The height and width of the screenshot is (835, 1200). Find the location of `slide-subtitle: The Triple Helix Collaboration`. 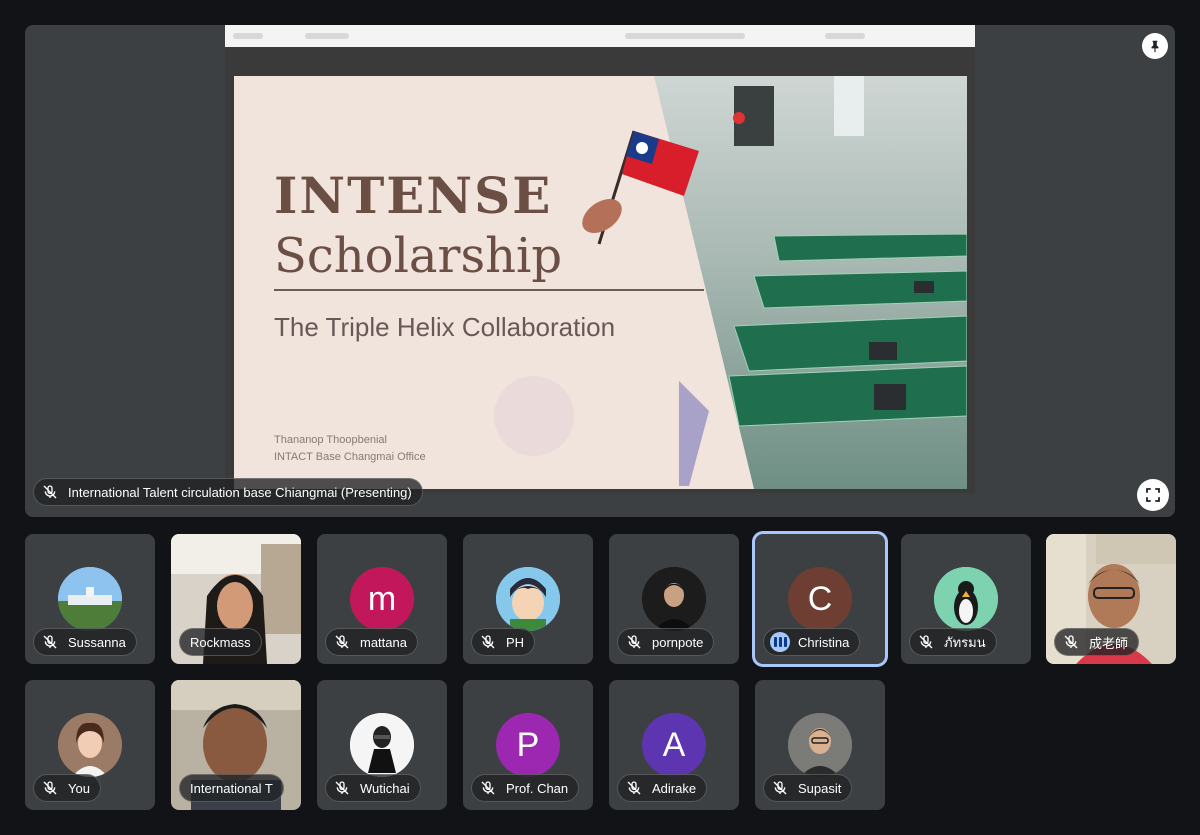

slide-subtitle: The Triple Helix Collaboration is located at coordinates (445, 327).